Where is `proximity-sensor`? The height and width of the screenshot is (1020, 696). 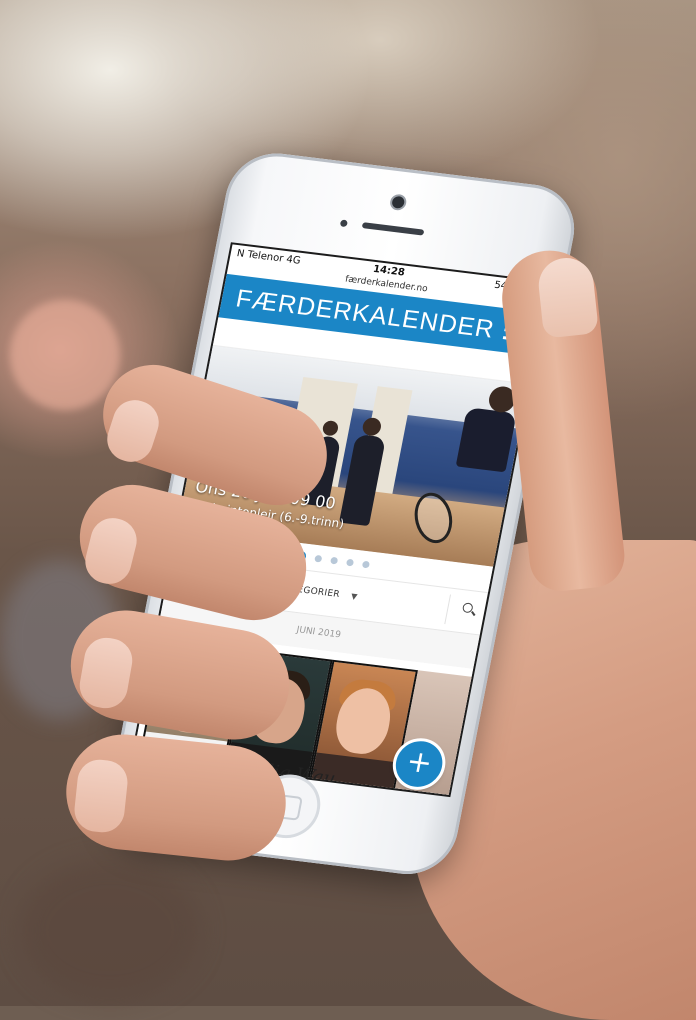 proximity-sensor is located at coordinates (343, 223).